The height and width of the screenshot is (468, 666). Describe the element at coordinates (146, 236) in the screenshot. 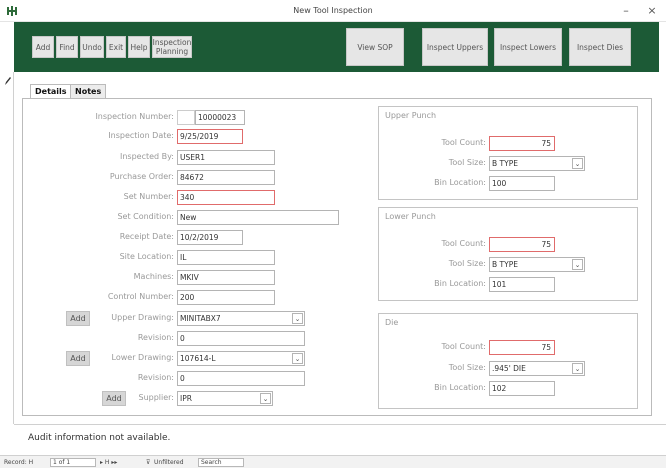

I see `receipt-date-label: Receipt Date:` at that location.